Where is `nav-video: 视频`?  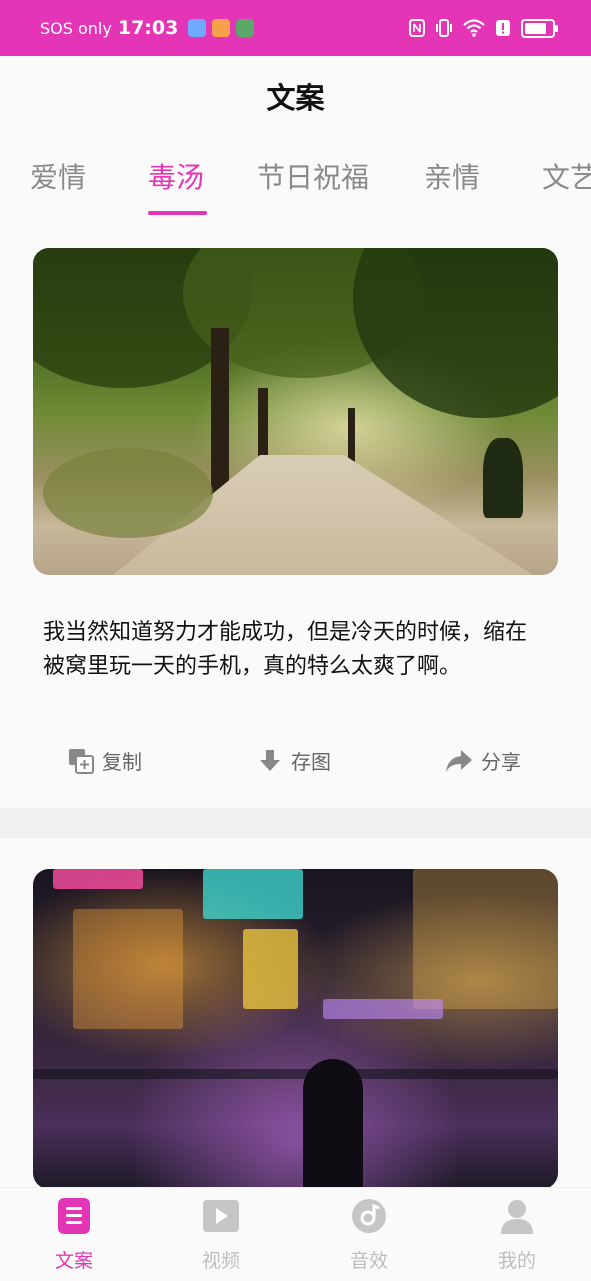 nav-video: 视频 is located at coordinates (221, 1235).